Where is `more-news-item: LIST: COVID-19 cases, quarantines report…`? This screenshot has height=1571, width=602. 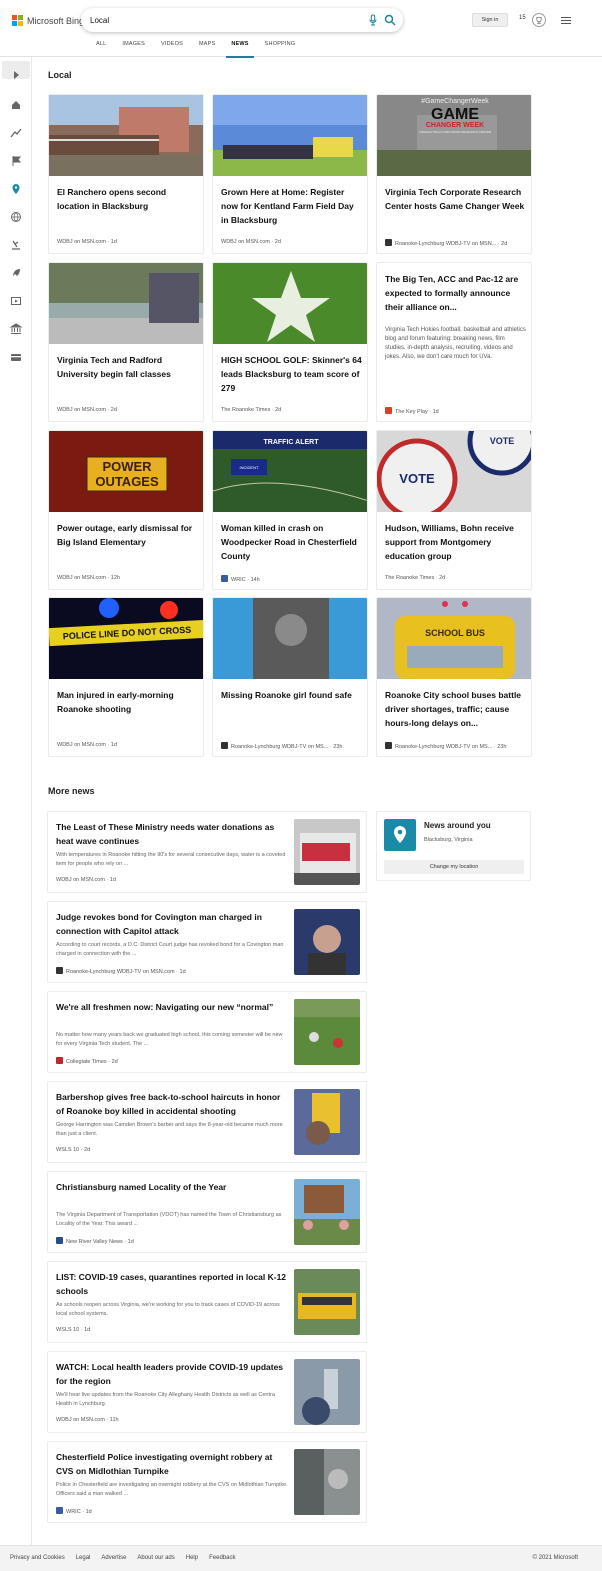
more-news-item: LIST: COVID-19 cases, quarantines report… is located at coordinates (207, 1302).